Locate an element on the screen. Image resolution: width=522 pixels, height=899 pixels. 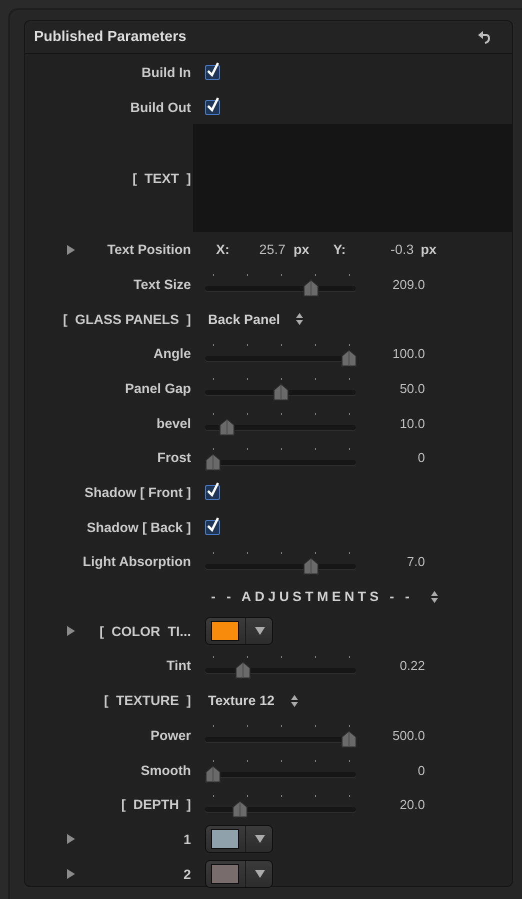
slider-value: 20.0 is located at coordinates (411, 804).